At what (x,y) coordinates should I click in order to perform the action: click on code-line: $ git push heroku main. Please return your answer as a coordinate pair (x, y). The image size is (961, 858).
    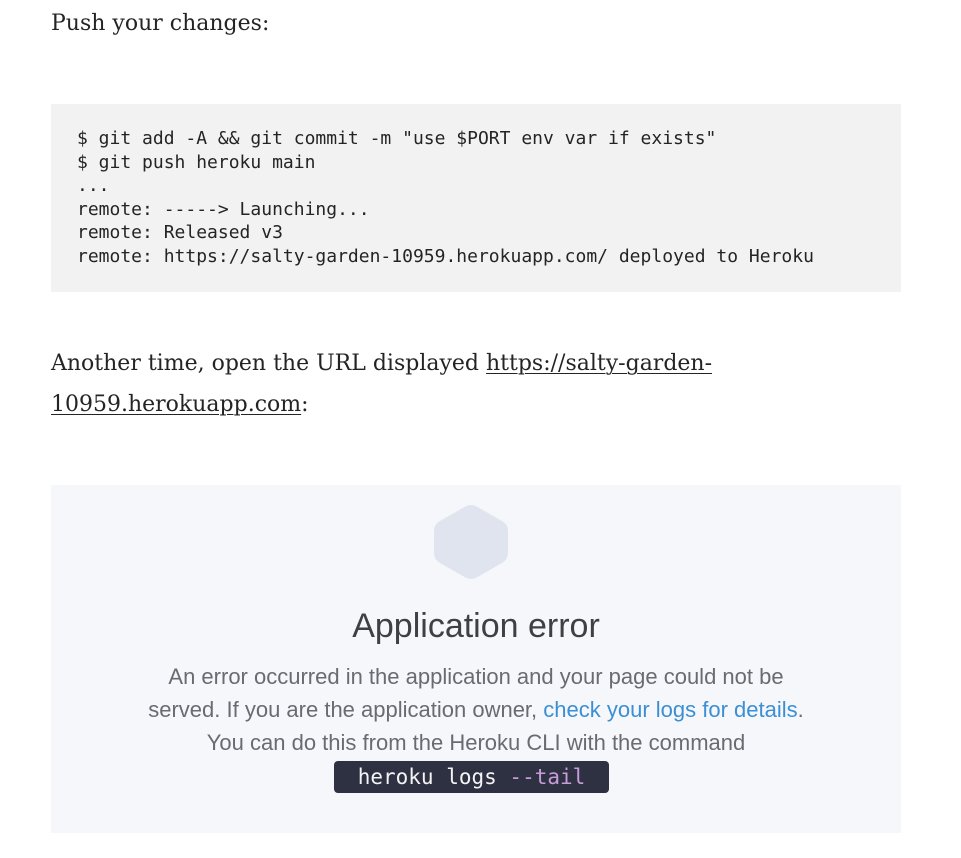
    Looking at the image, I should click on (196, 162).